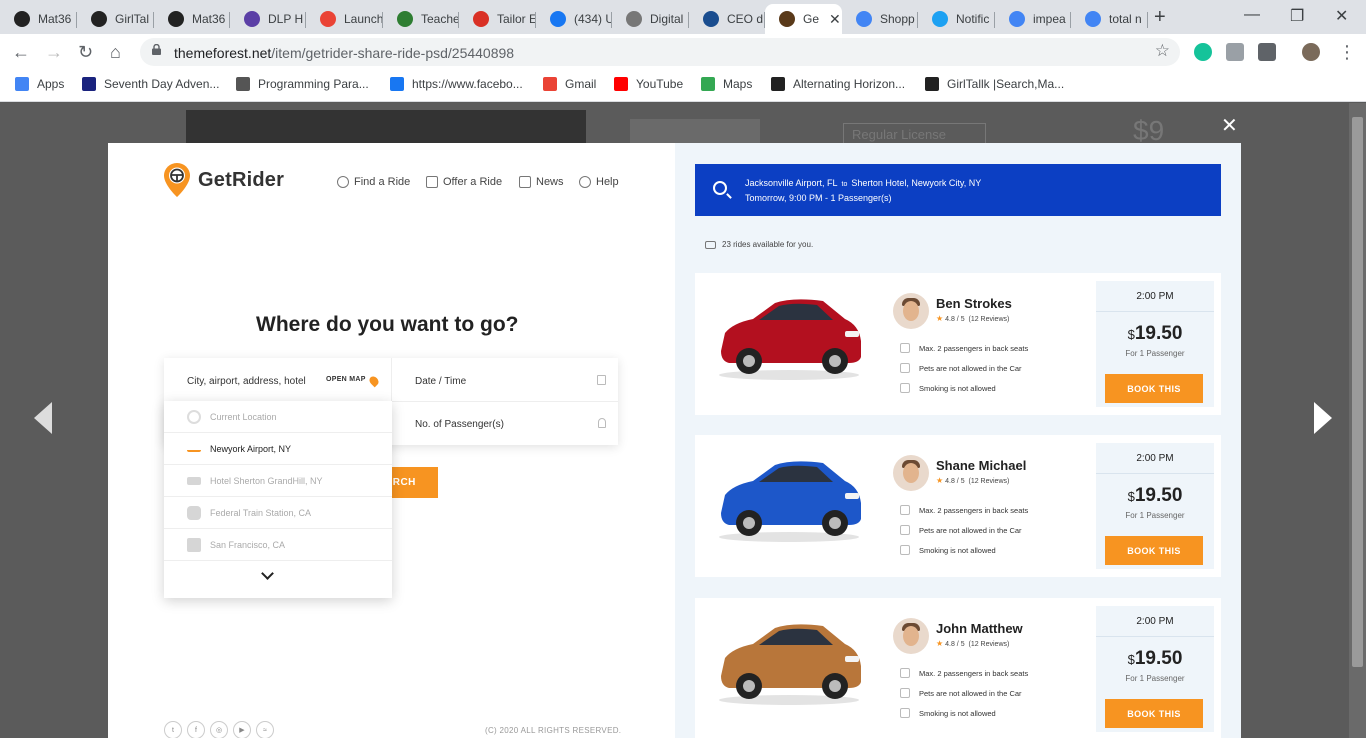 The height and width of the screenshot is (738, 1366). I want to click on youtube-icon: ▶, so click(242, 729).